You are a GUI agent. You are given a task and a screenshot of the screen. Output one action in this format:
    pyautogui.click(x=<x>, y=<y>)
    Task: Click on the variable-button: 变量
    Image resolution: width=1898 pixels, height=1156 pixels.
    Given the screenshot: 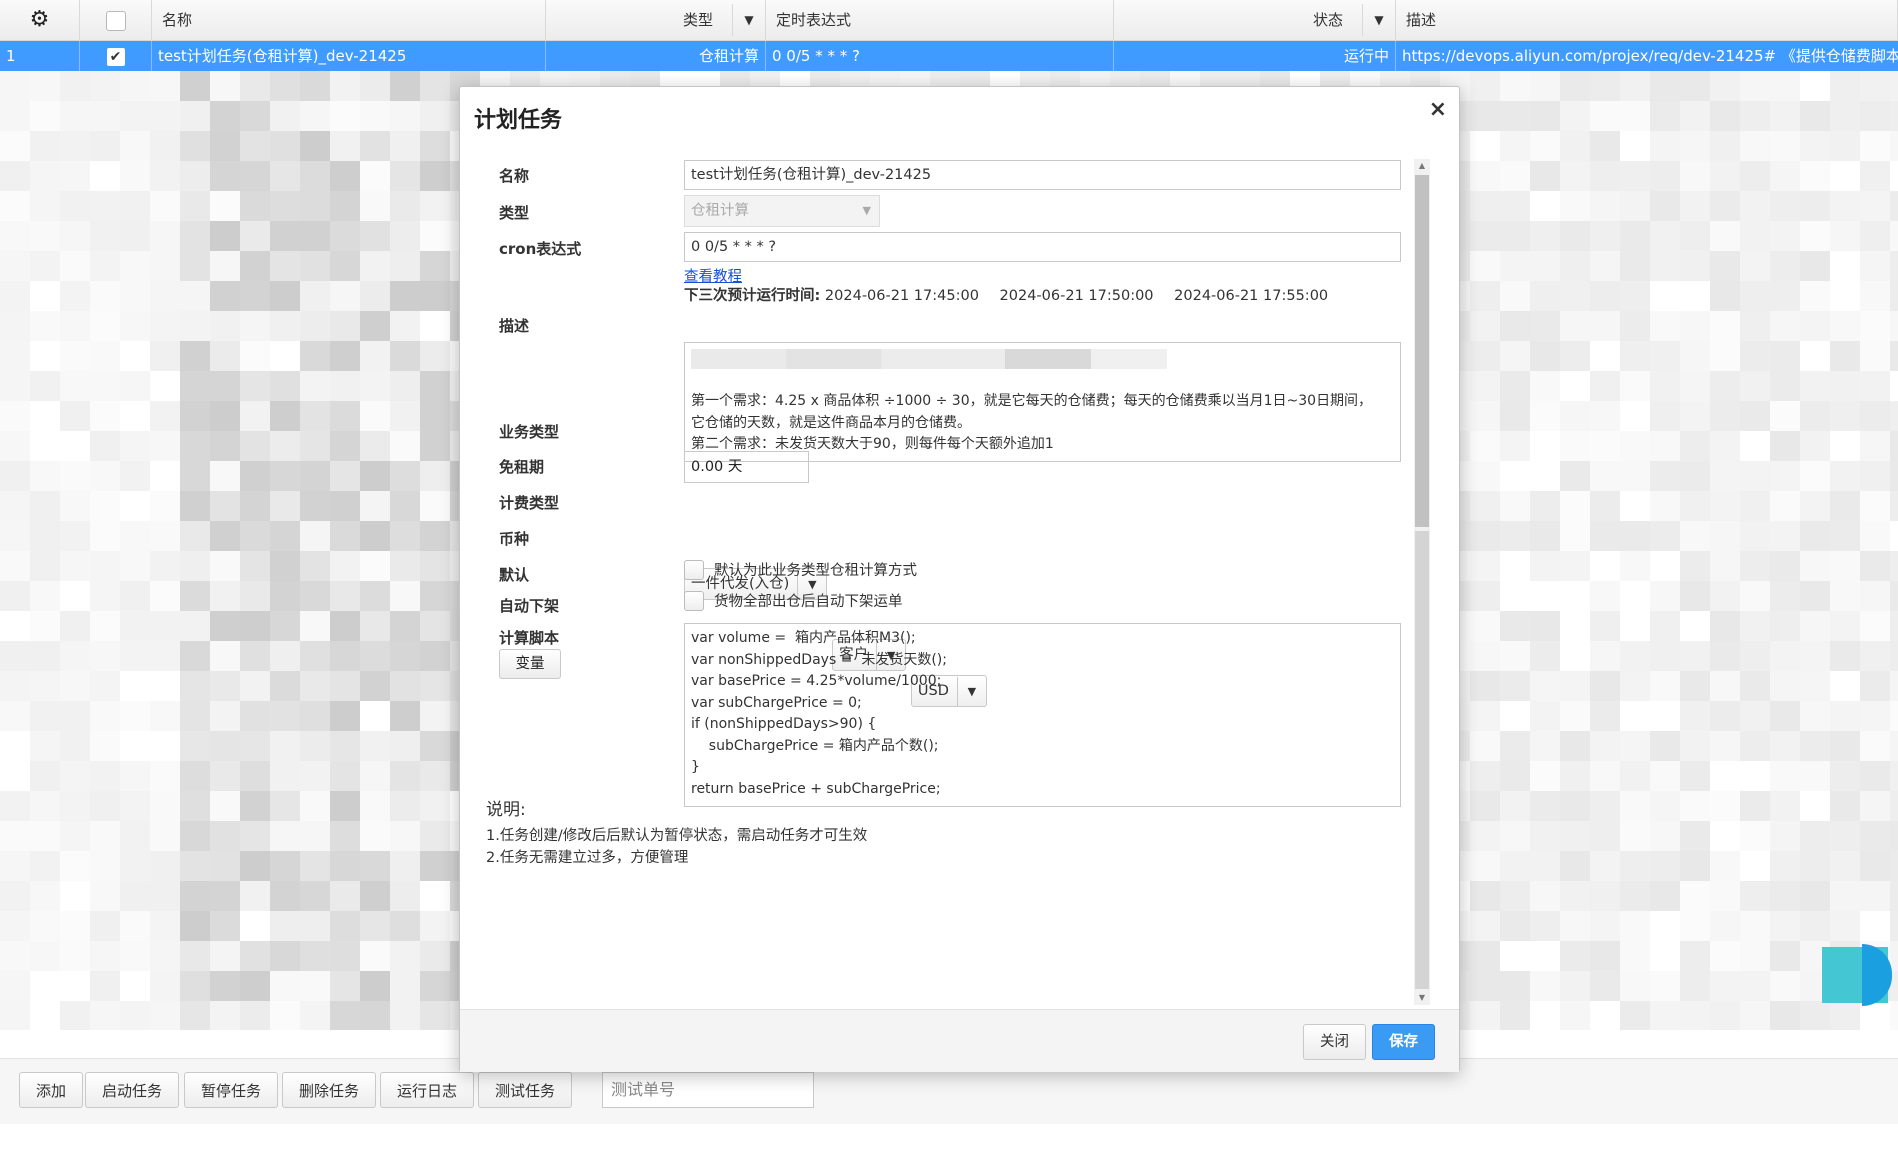 What is the action you would take?
    pyautogui.click(x=530, y=664)
    